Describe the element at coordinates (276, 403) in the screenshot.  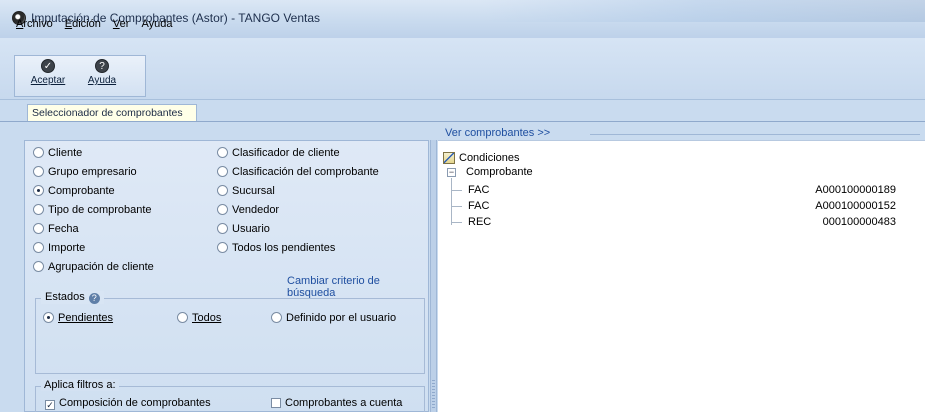
I see `checkbox` at that location.